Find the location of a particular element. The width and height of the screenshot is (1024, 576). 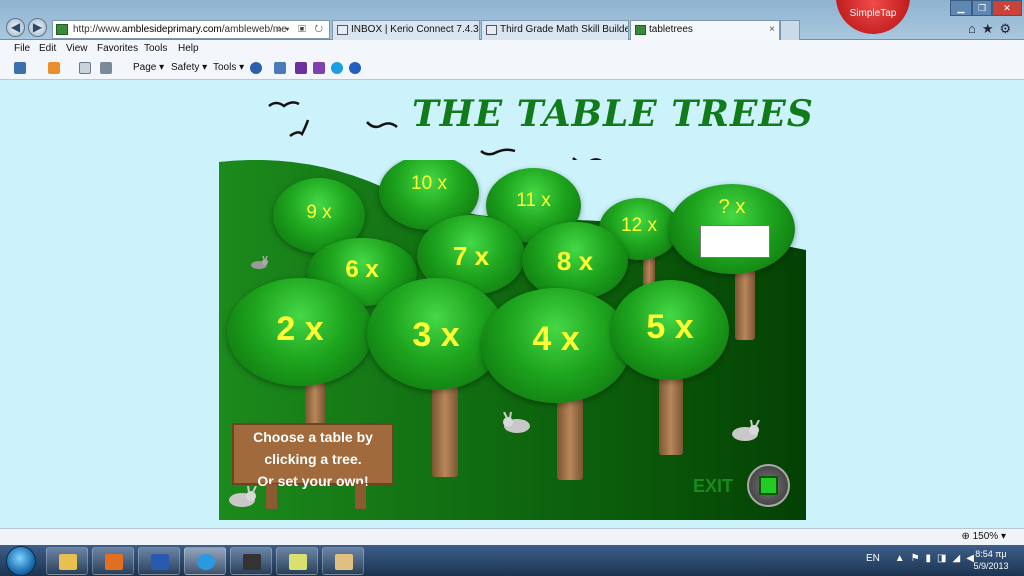

forward-button: ▶ is located at coordinates (37, 27).